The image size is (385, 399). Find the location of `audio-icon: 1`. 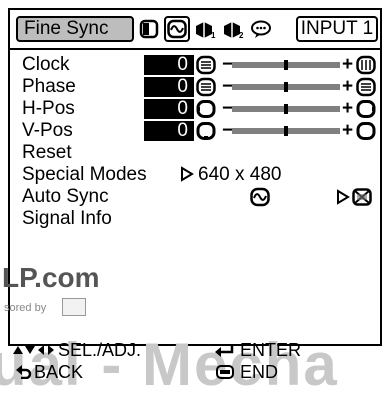

audio-icon: 1 is located at coordinates (205, 29).